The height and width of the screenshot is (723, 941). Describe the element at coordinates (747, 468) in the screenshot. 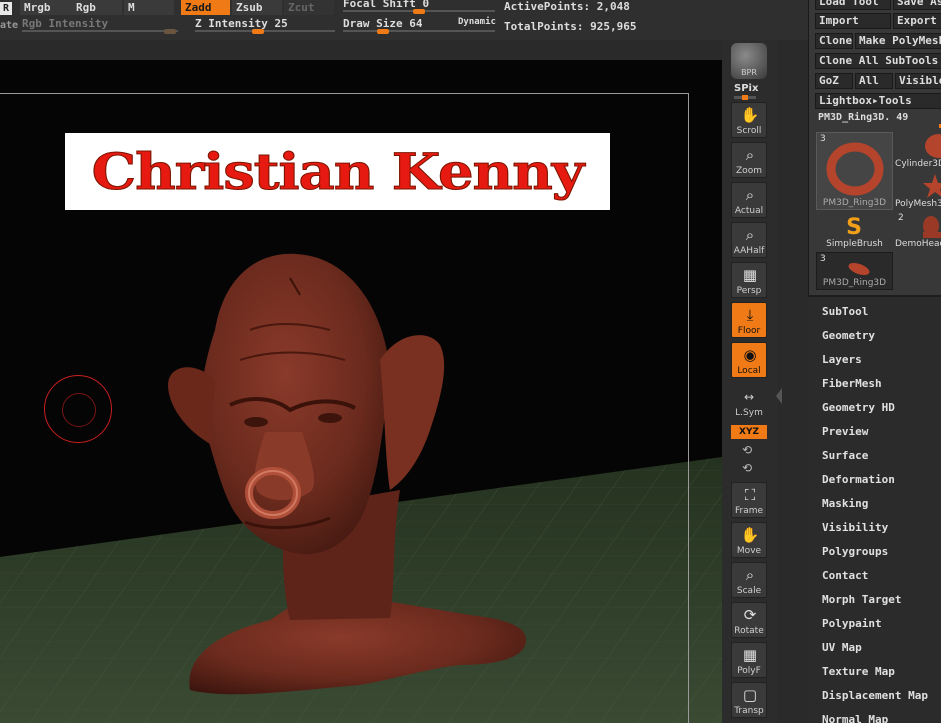

I see `rotate-z-icon: ⟲` at that location.